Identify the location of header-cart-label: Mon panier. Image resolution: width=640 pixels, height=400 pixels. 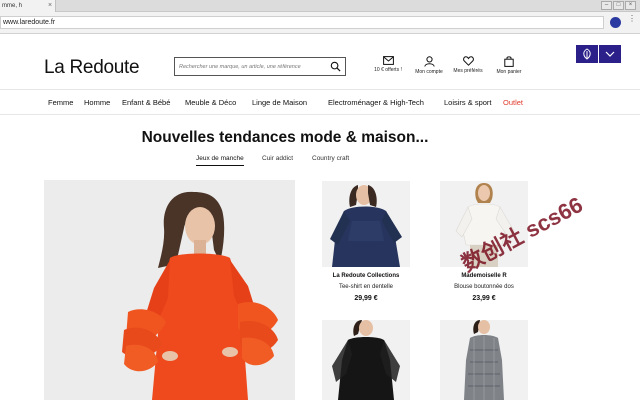
(509, 72).